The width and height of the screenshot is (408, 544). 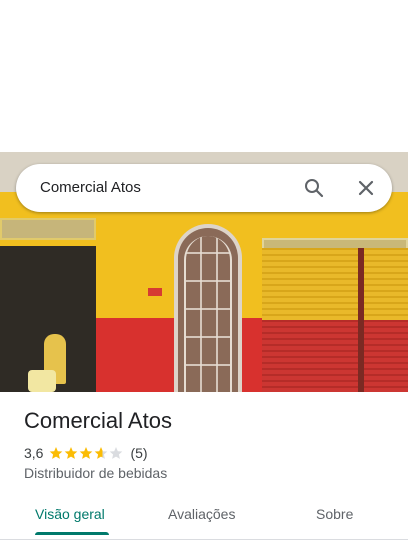 I want to click on photo-rolling-shutter, so click(x=335, y=320).